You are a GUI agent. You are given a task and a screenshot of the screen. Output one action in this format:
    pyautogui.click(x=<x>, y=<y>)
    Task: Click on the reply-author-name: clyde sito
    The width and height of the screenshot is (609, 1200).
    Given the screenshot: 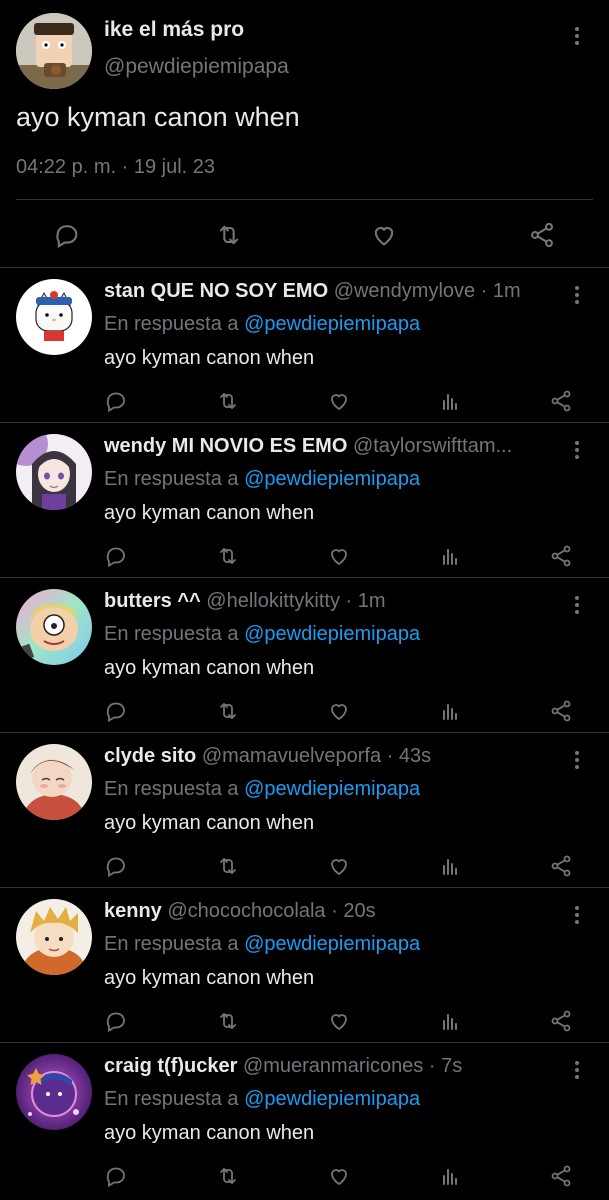 What is the action you would take?
    pyautogui.click(x=150, y=756)
    